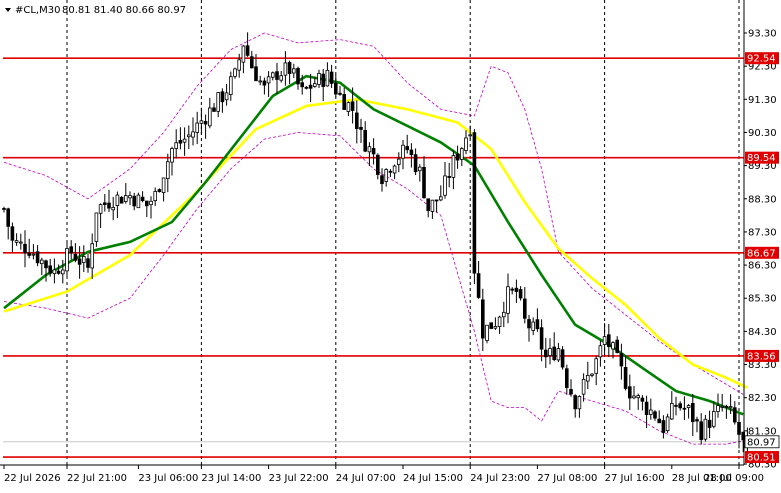  Describe the element at coordinates (299, 478) in the screenshot. I see `x-tick-label: 23 Jul 22:00` at that location.